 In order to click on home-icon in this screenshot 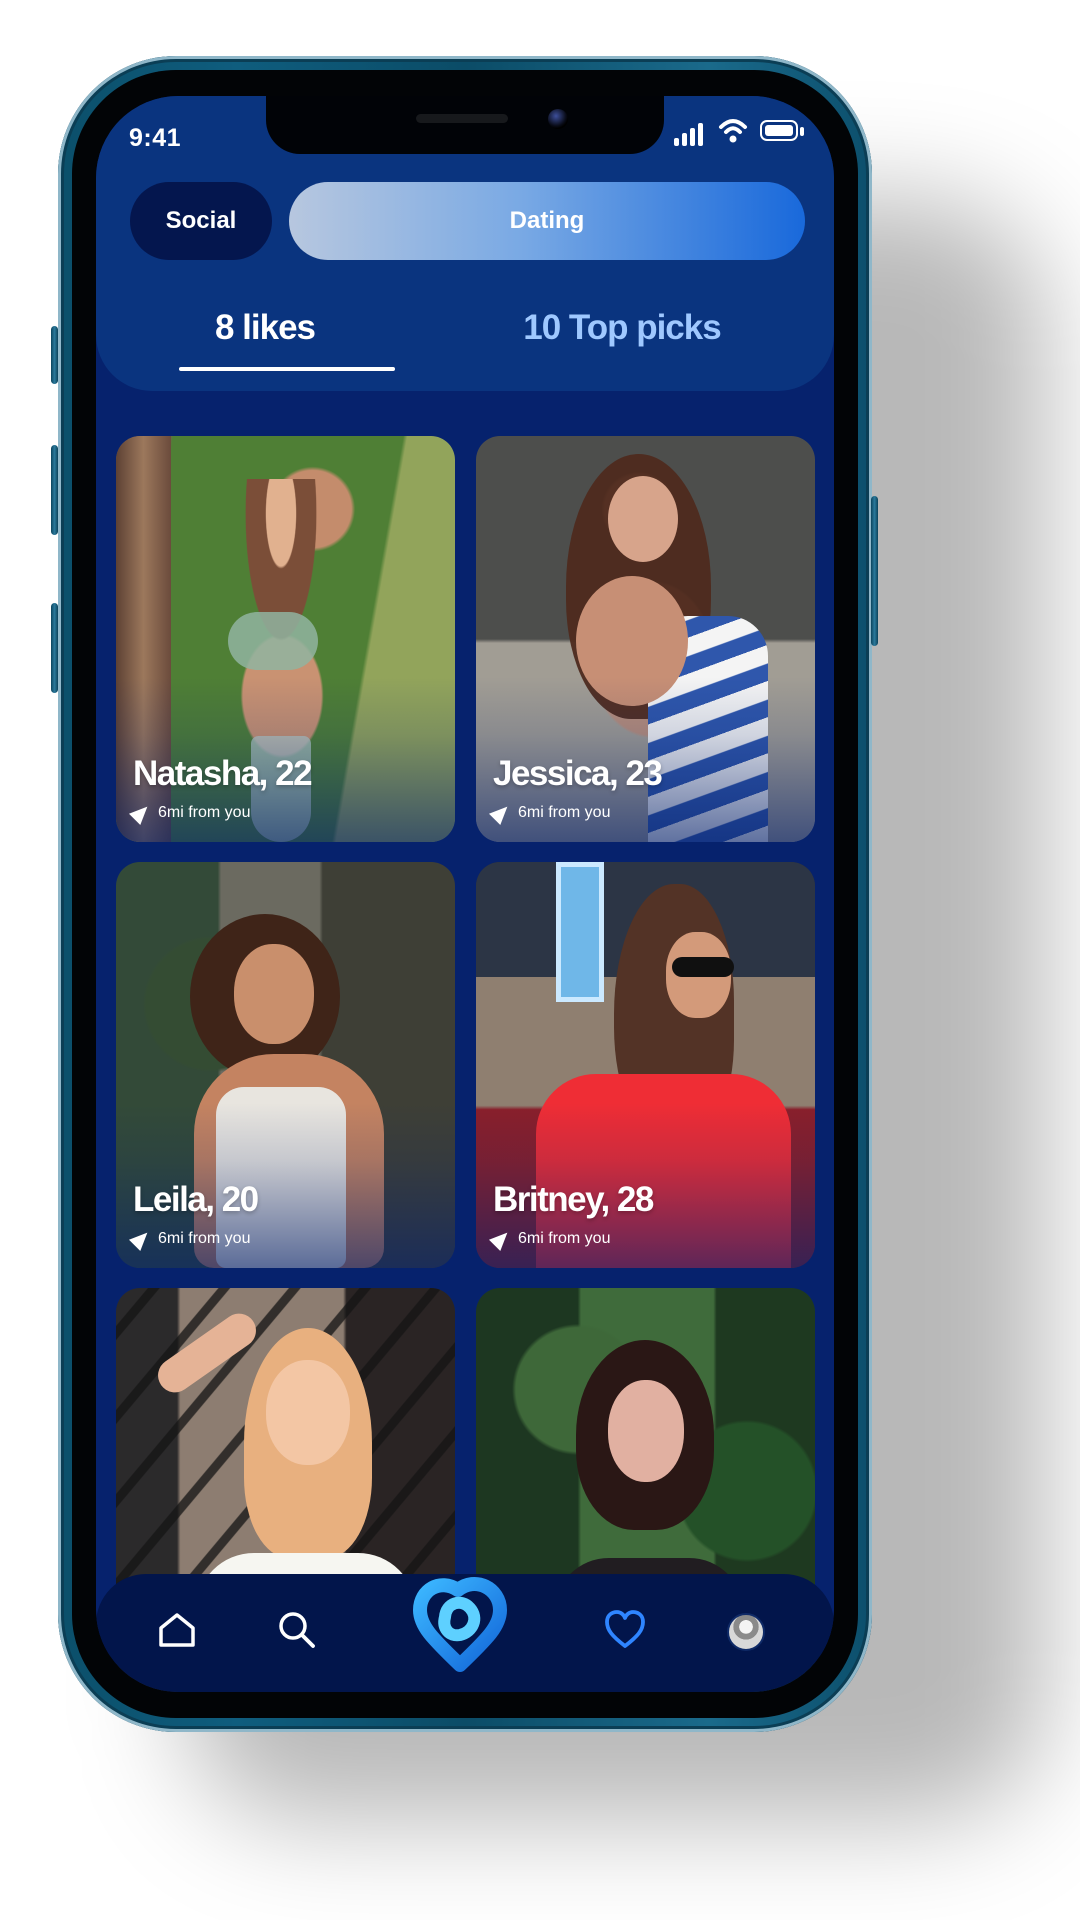, I will do `click(177, 1630)`.